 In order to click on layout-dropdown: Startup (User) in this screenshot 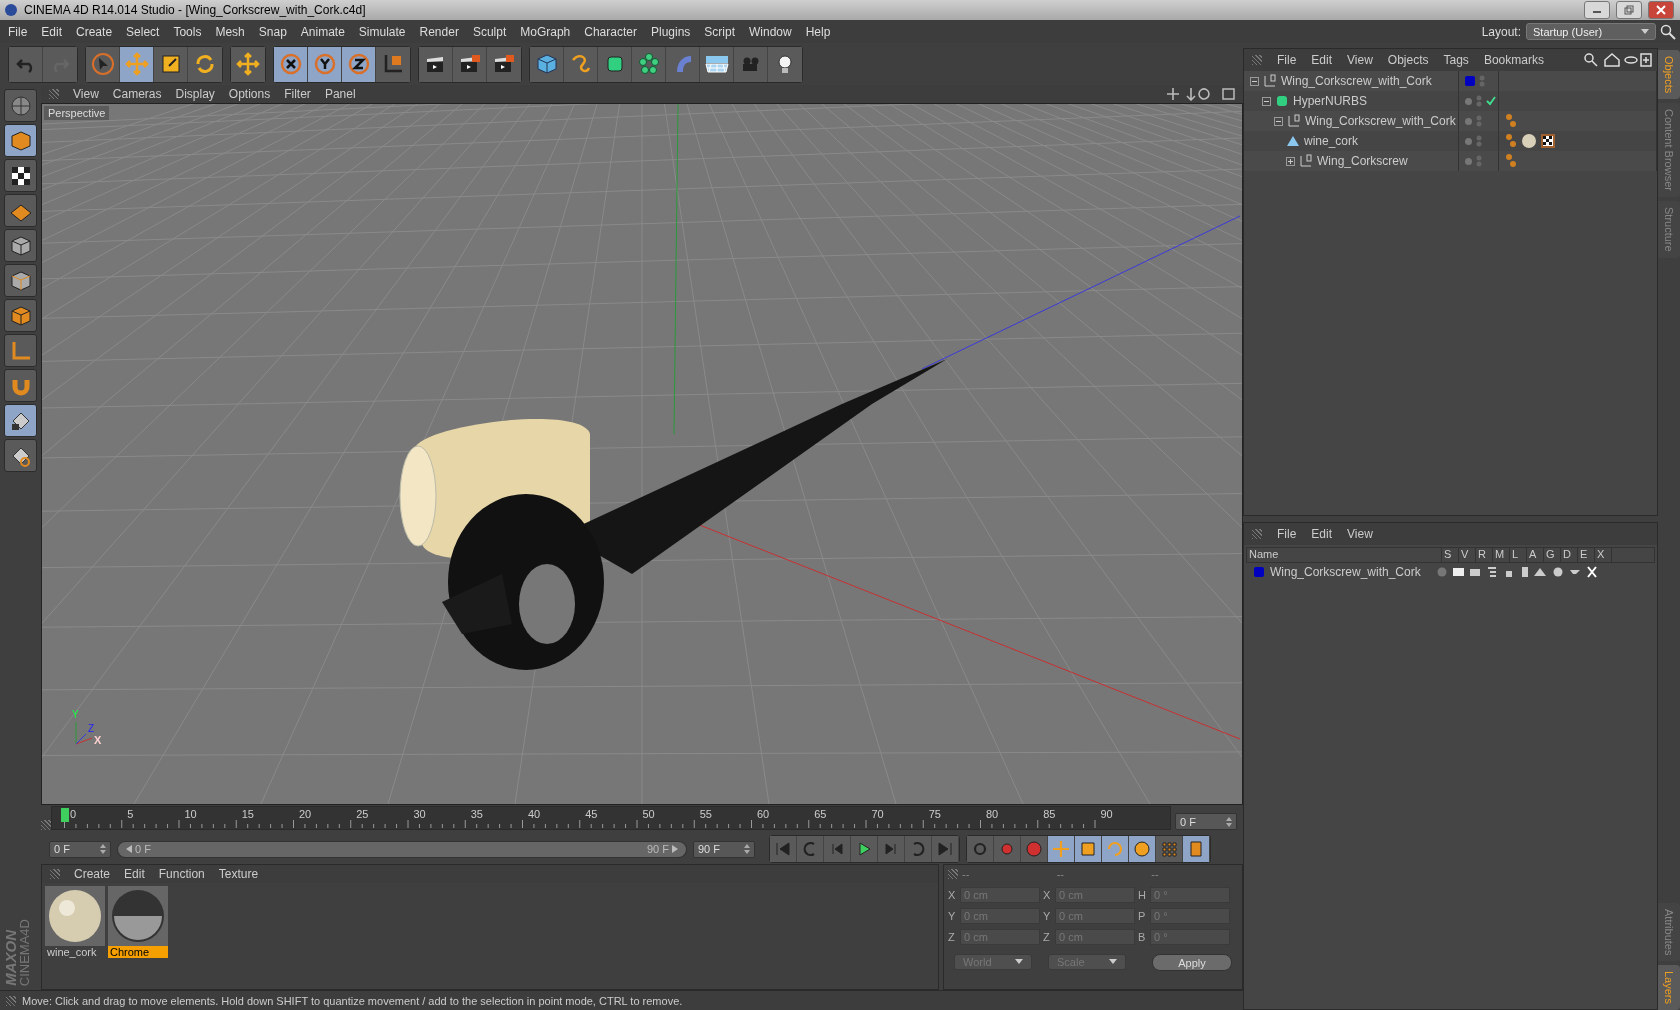, I will do `click(1591, 31)`.